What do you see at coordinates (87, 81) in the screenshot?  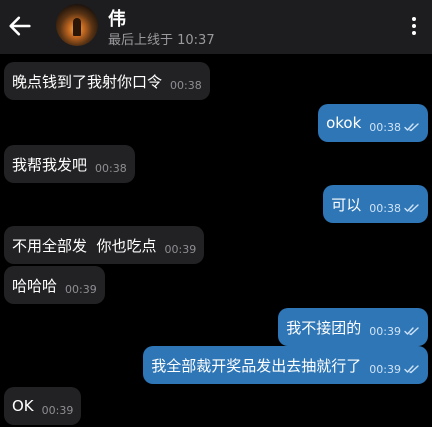 I see `message-text: 晚点钱到了我射你口令` at bounding box center [87, 81].